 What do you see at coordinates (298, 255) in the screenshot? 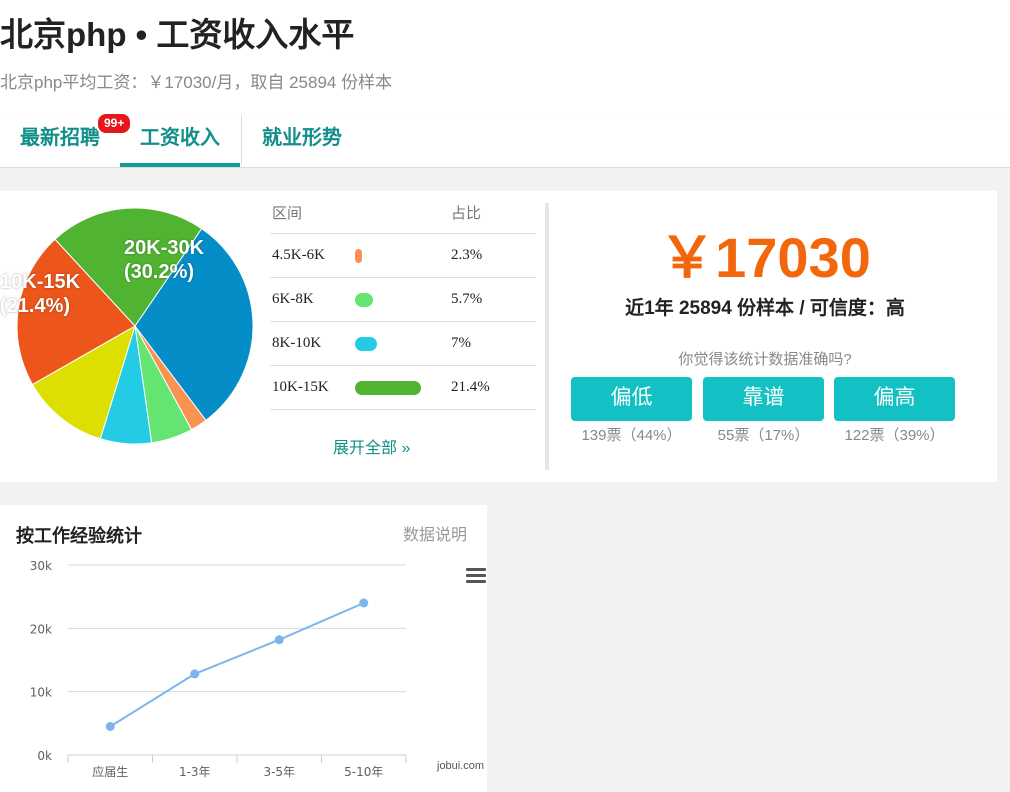
I see `row-range: 4.5K-6K` at bounding box center [298, 255].